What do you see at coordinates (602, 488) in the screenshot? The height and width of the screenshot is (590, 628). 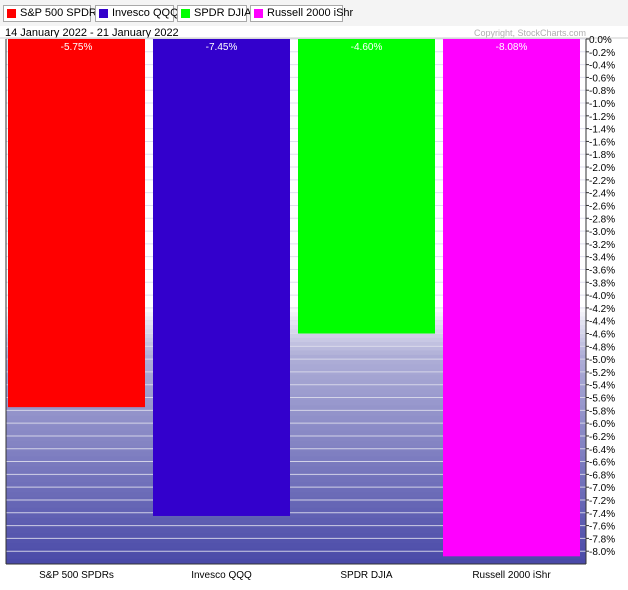 I see `y-tick-label: -7.0%` at bounding box center [602, 488].